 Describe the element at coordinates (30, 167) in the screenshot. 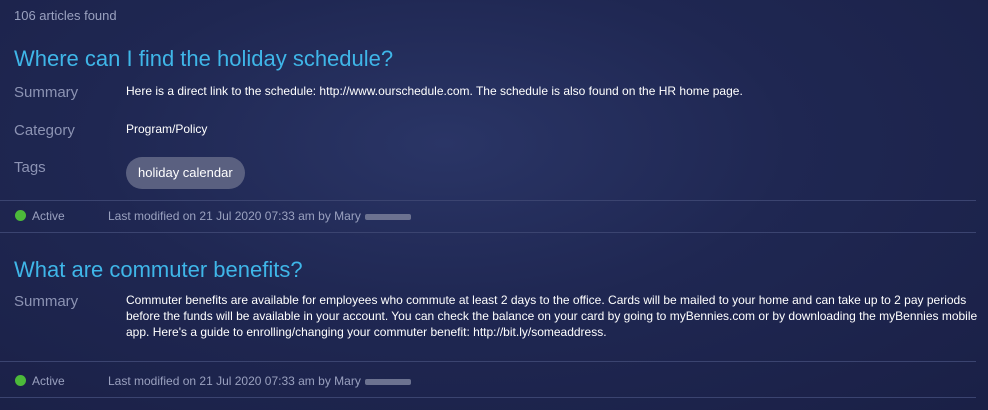

I see `tags-label: Tags` at that location.